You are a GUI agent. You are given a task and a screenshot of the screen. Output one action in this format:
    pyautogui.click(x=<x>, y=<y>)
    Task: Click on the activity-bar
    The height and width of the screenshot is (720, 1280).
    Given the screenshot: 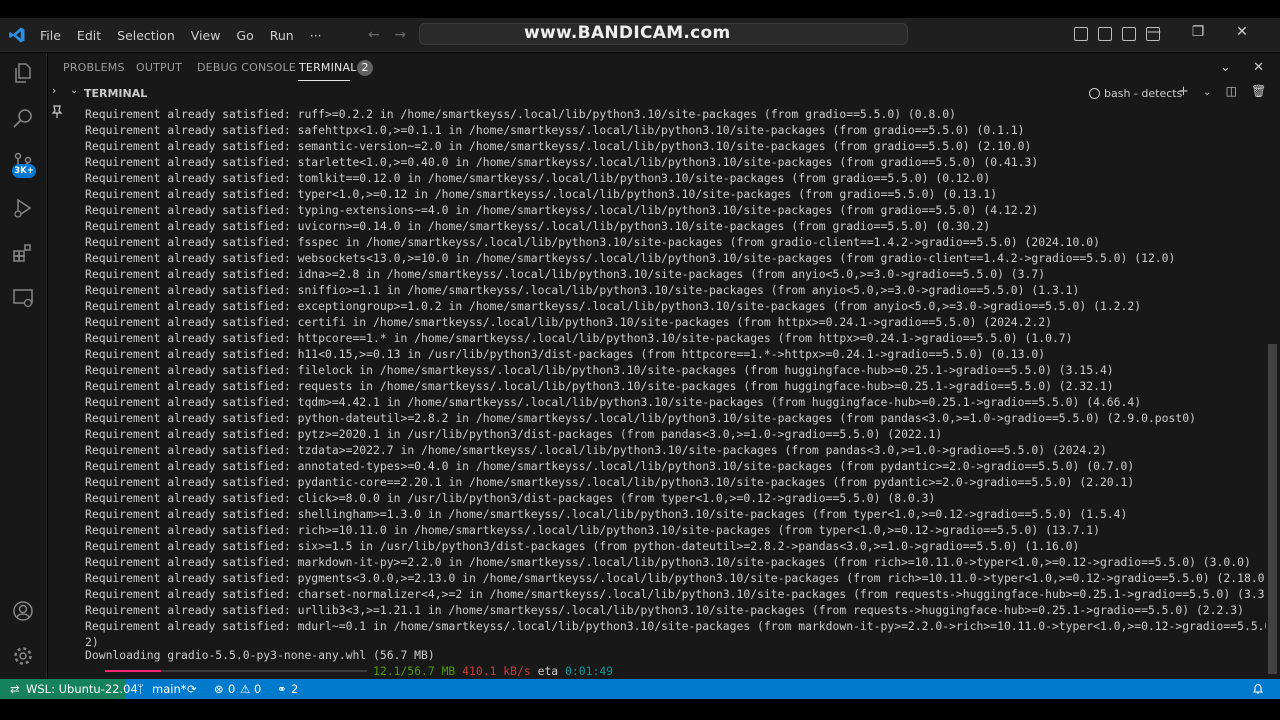 What is the action you would take?
    pyautogui.click(x=23, y=366)
    